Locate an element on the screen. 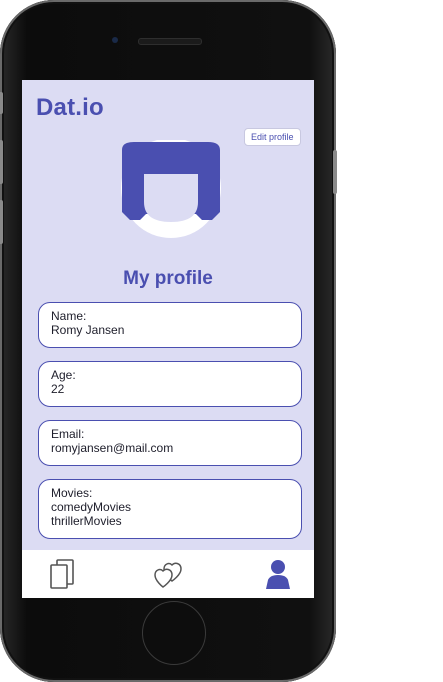 The image size is (443, 682). tab-profile is located at coordinates (278, 574).